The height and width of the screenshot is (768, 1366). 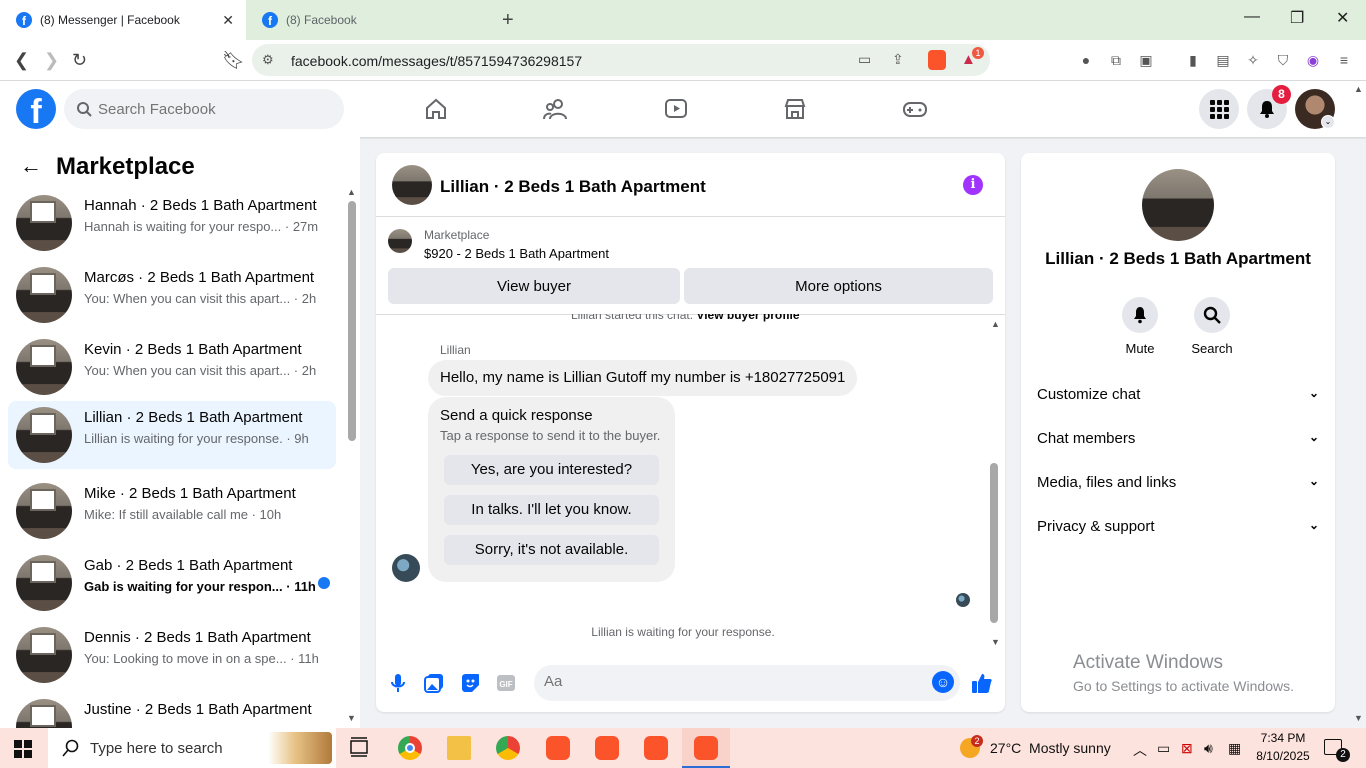 I want to click on search-box, so click(x=204, y=109).